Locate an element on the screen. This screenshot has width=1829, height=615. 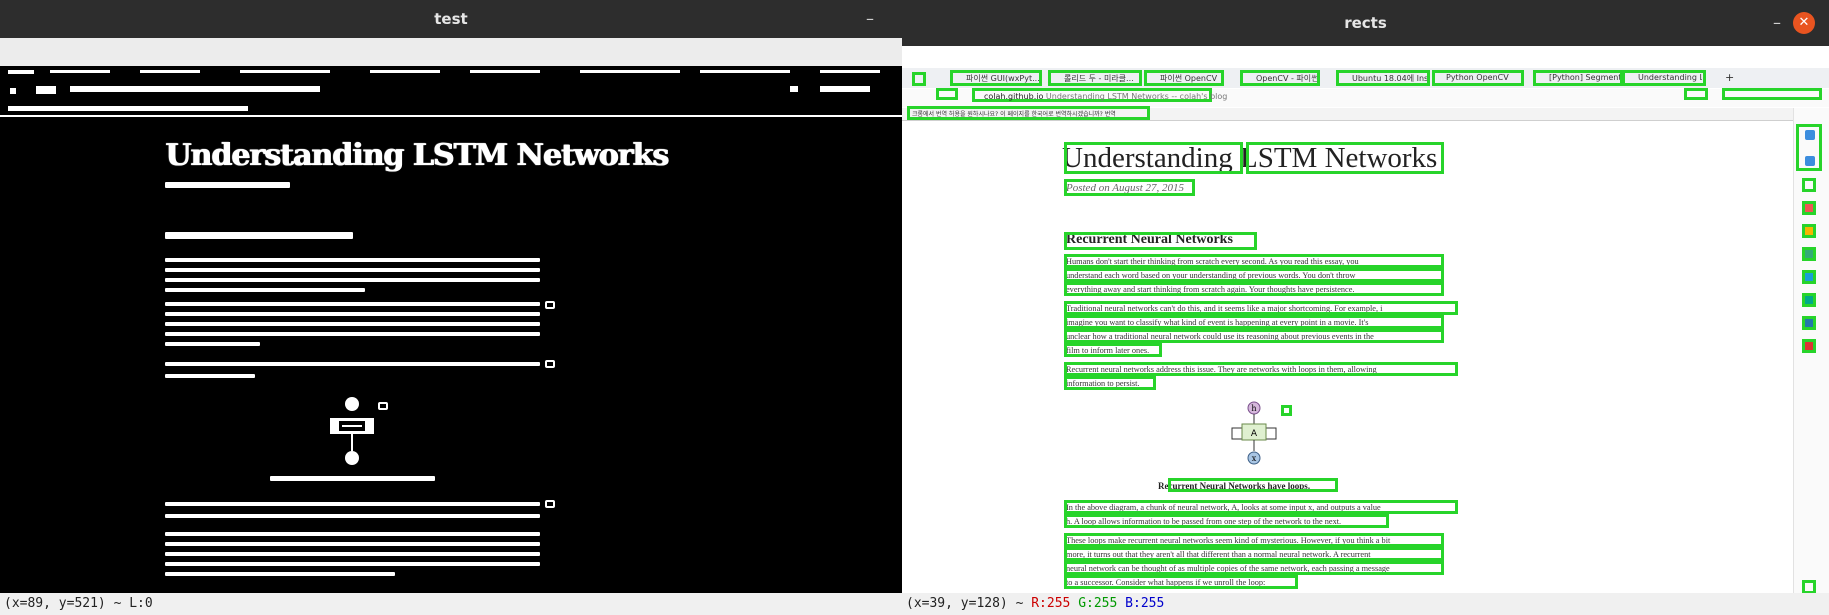
test-status-bar: (x=89, y=521) ~ L:0 is located at coordinates (451, 604).